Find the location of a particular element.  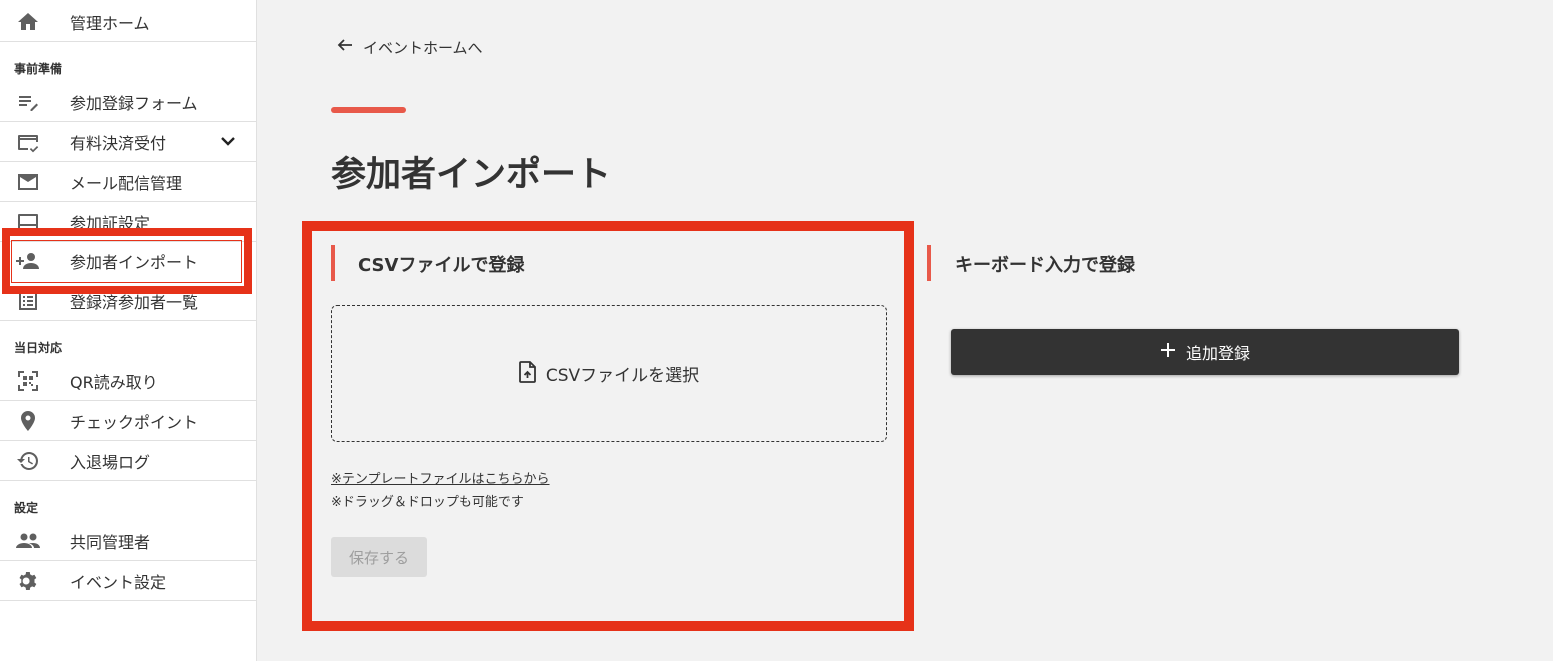

drag-drop-note: ※ドラッグ＆ドロップも可能です is located at coordinates (427, 502).